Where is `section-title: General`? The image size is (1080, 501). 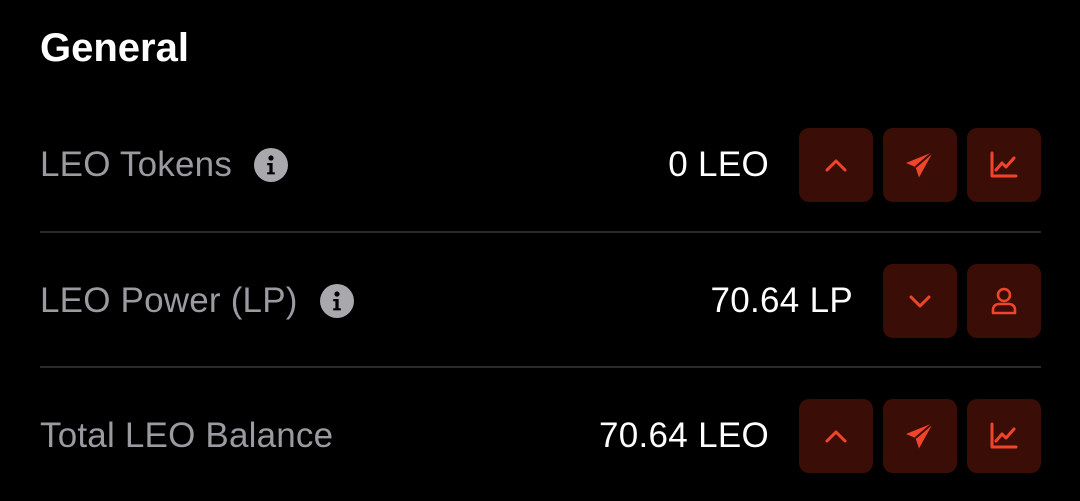 section-title: General is located at coordinates (114, 48).